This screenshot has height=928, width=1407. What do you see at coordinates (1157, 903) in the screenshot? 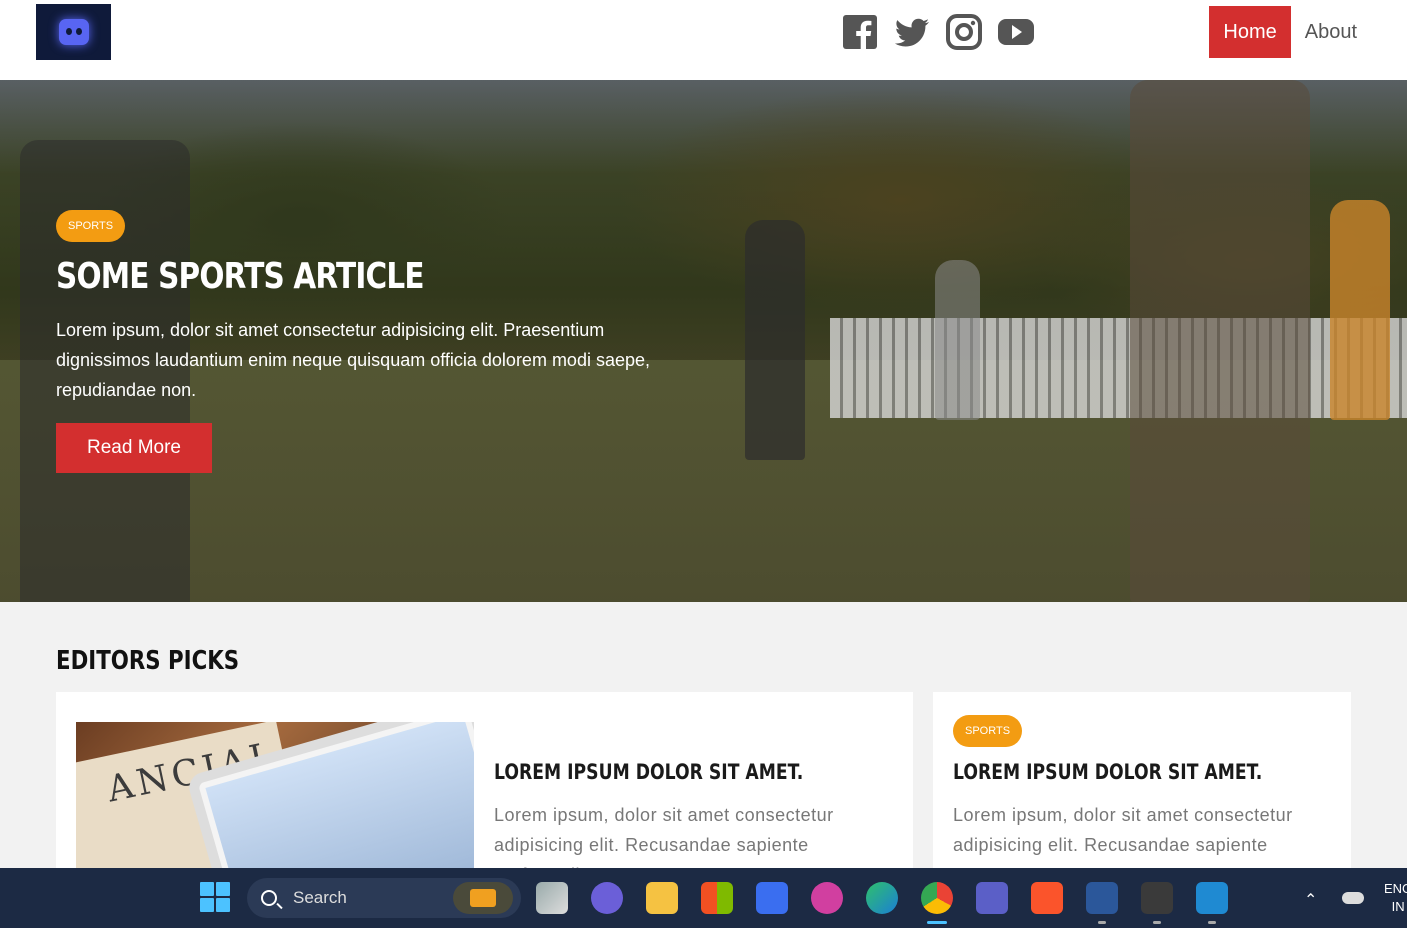
I see `terminal-icon` at bounding box center [1157, 903].